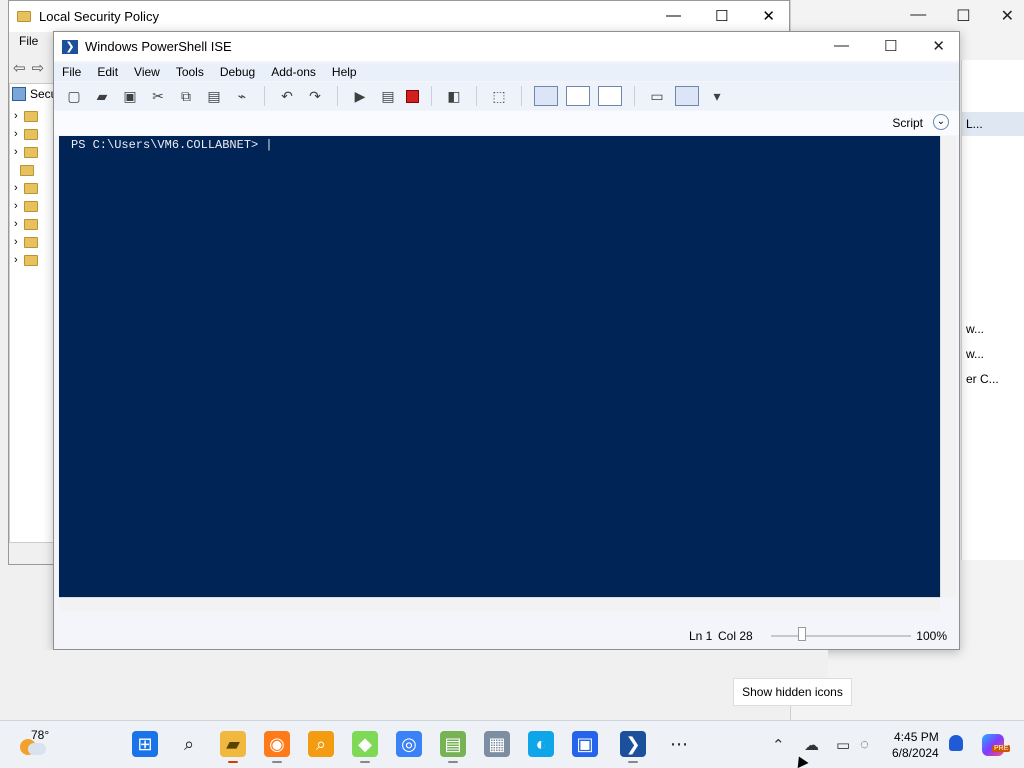  Describe the element at coordinates (214, 96) in the screenshot. I see `paste-icon: ▤` at that location.